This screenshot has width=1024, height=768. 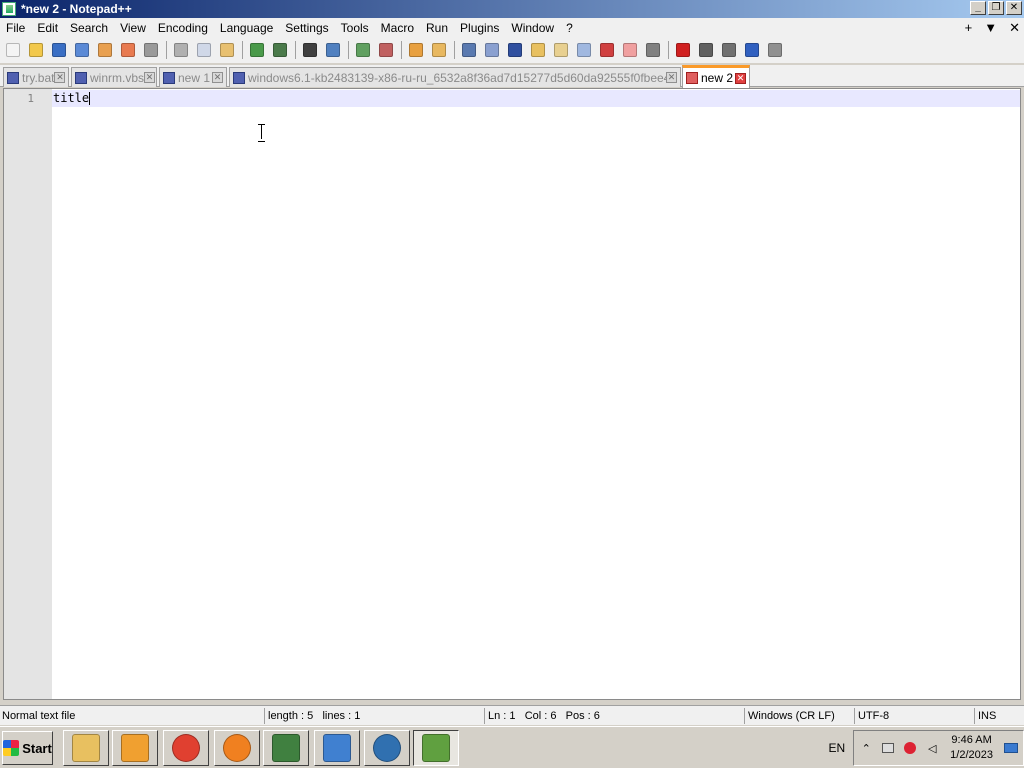 What do you see at coordinates (81, 77) in the screenshot?
I see `file-icon` at bounding box center [81, 77].